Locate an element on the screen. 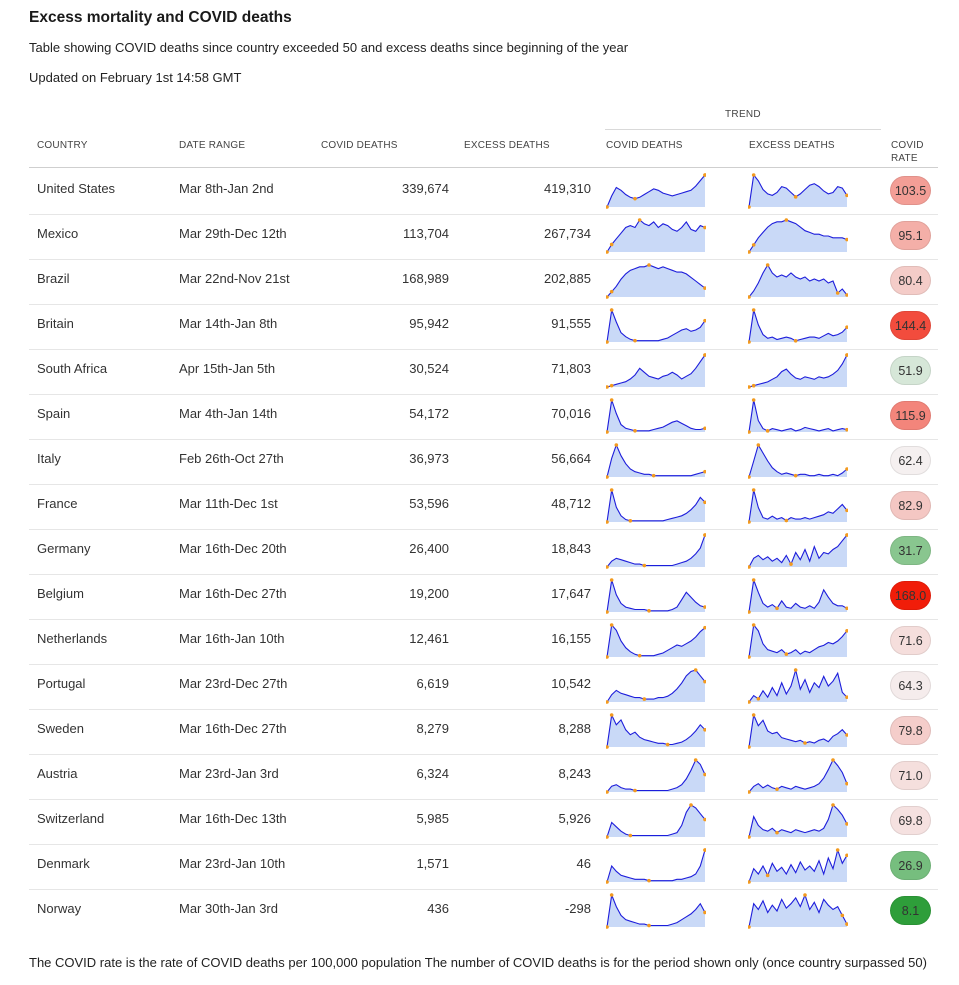 The image size is (959, 985). covid-deaths-cell: 54,172 is located at coordinates (429, 413).